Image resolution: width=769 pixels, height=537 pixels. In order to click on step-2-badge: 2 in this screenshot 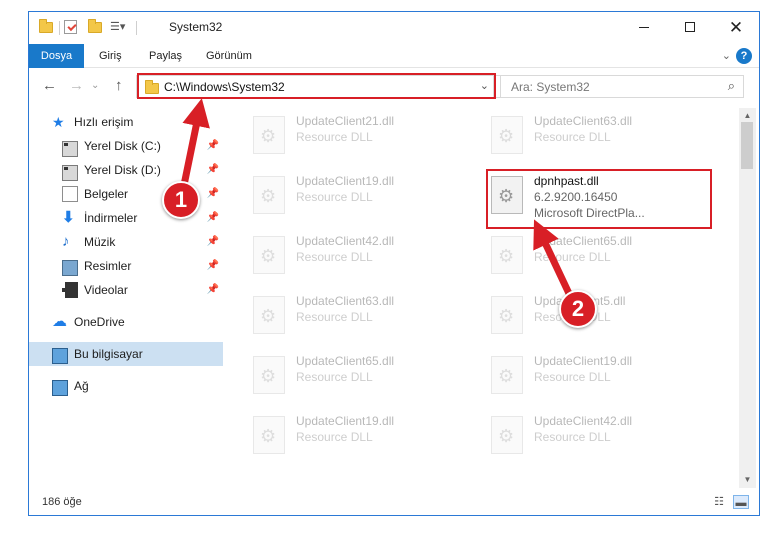, I will do `click(578, 309)`.